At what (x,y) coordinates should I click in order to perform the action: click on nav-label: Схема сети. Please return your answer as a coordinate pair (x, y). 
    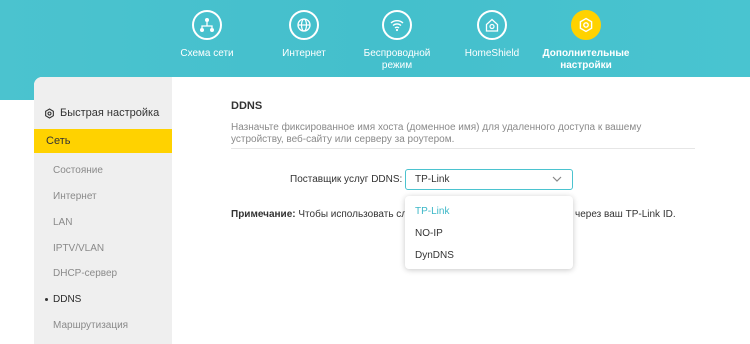
    Looking at the image, I should click on (207, 53).